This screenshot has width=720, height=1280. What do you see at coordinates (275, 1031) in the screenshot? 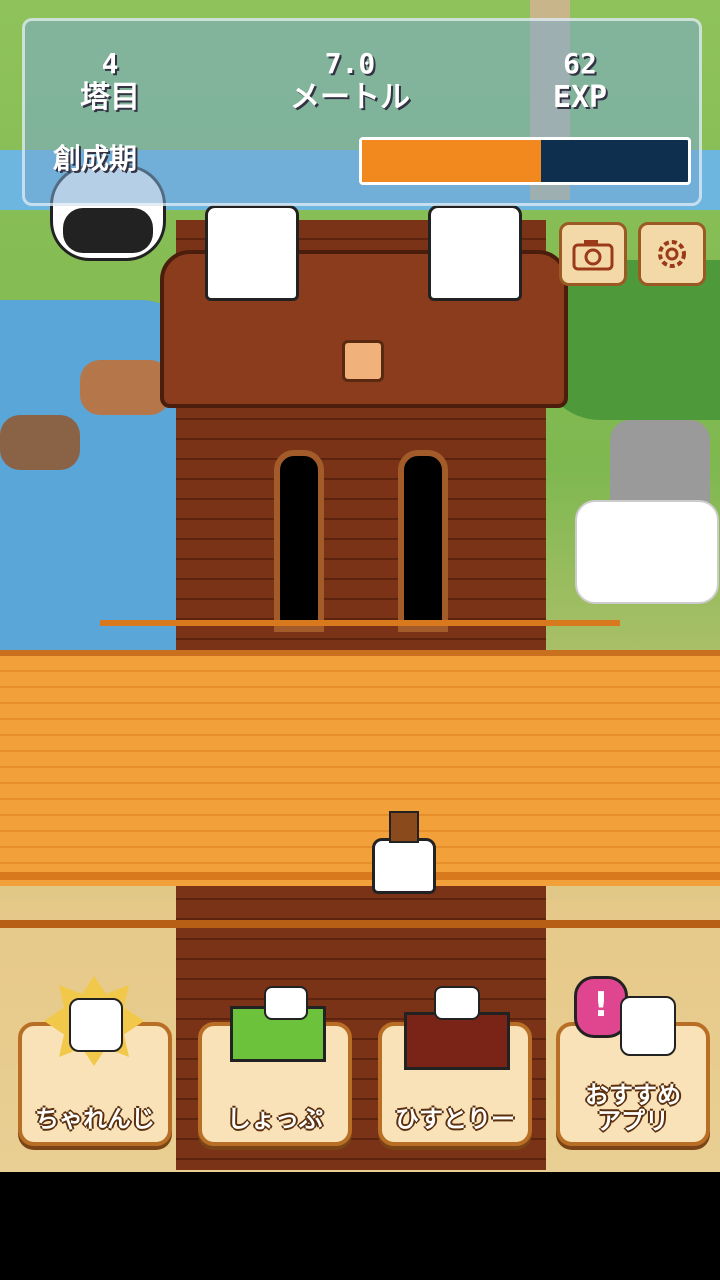
I see `shopping-cart-cat-icon` at bounding box center [275, 1031].